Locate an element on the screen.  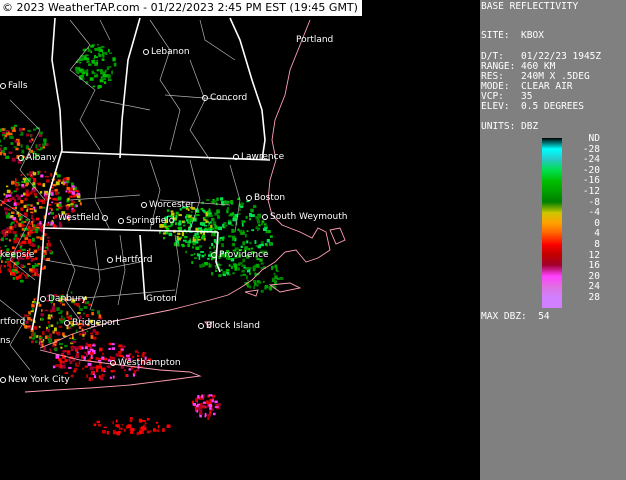
city-boston: Boston is located at coordinates (265, 198).